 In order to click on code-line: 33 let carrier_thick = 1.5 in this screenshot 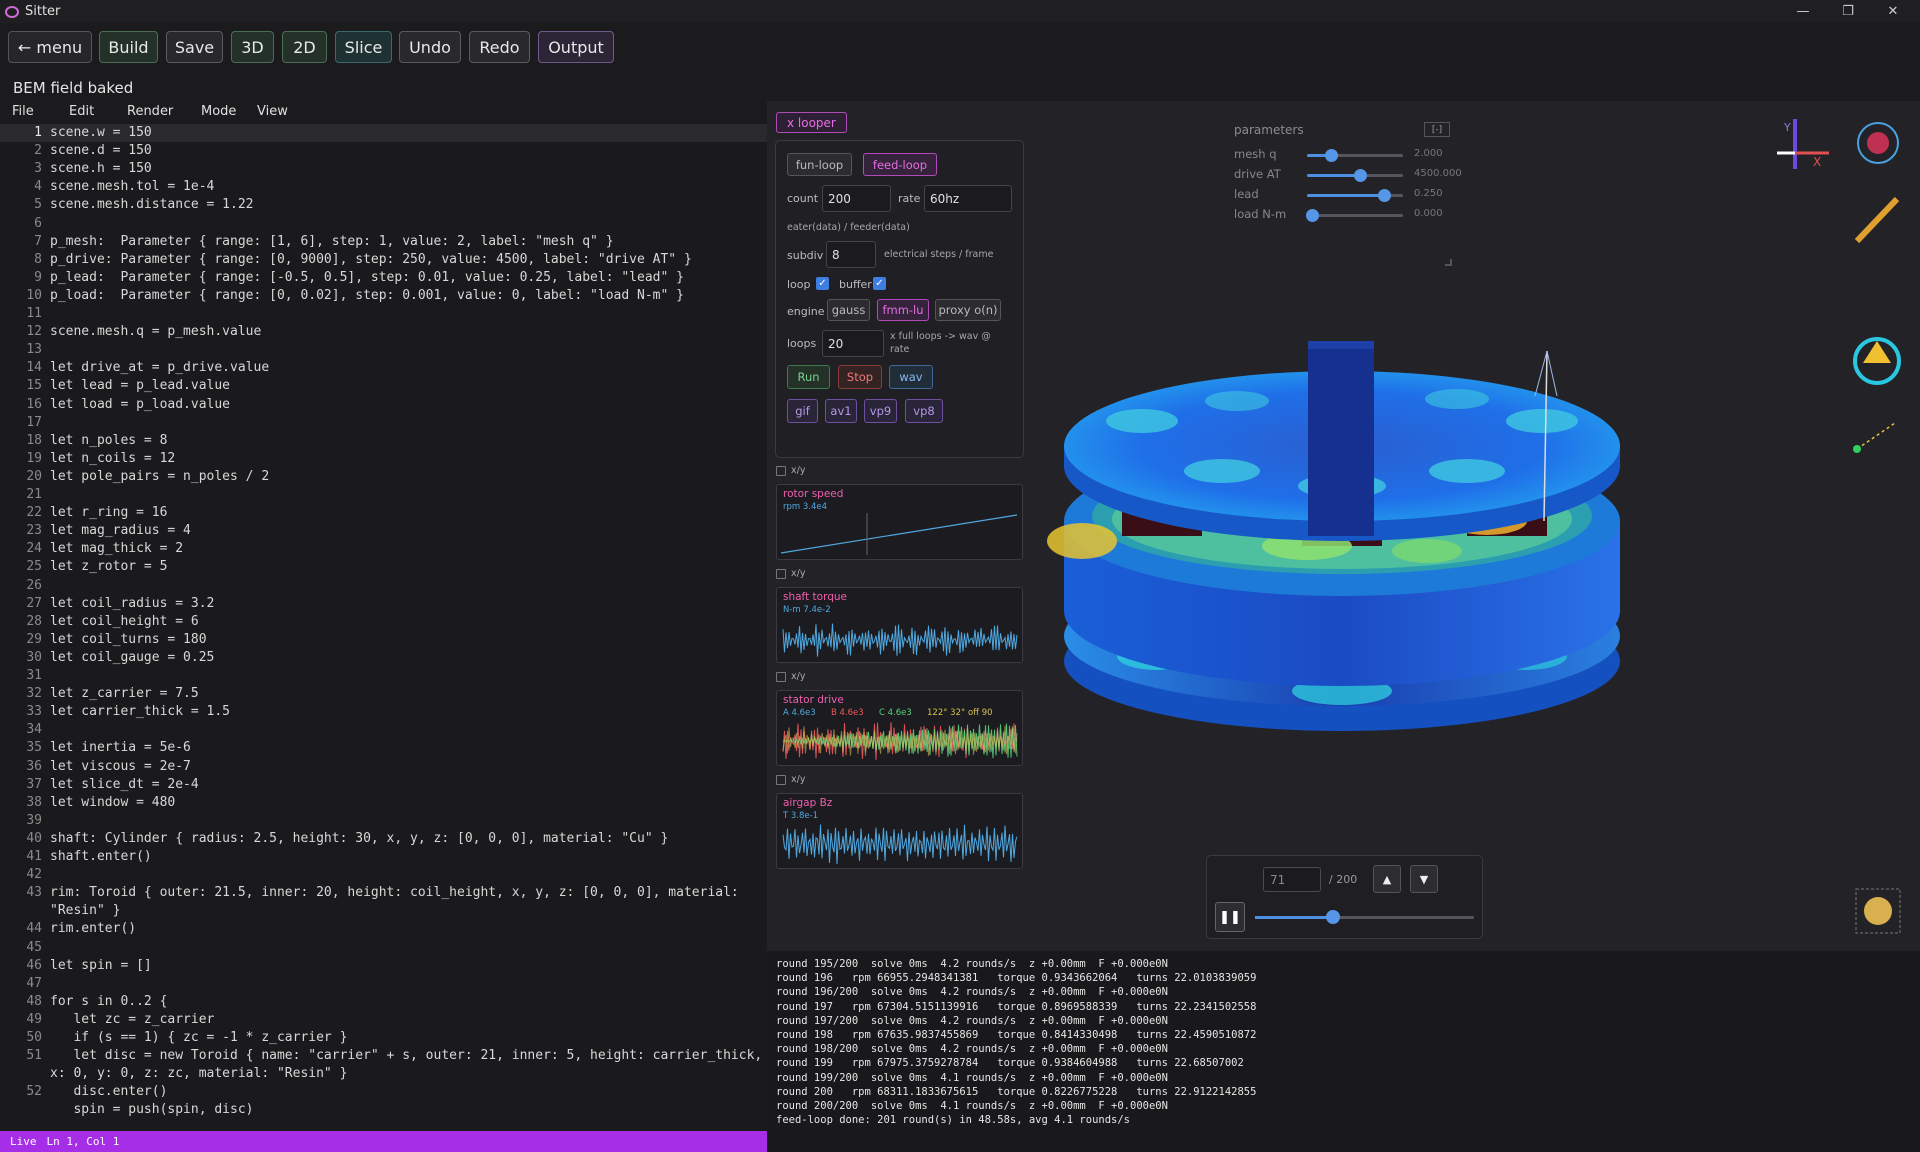, I will do `click(383, 712)`.